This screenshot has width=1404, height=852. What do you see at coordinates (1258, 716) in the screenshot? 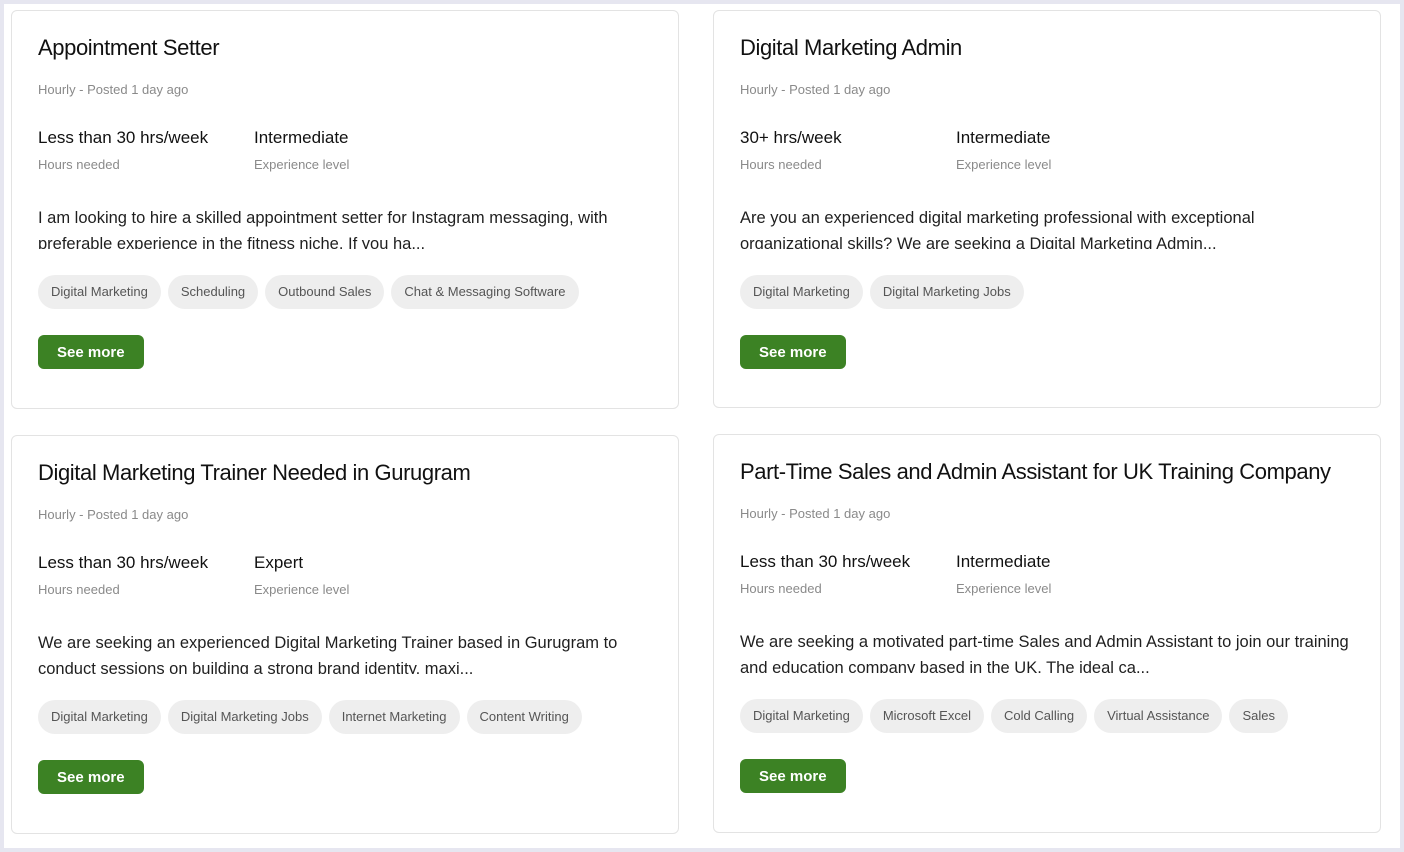
I see `skill-tag: Sales` at bounding box center [1258, 716].